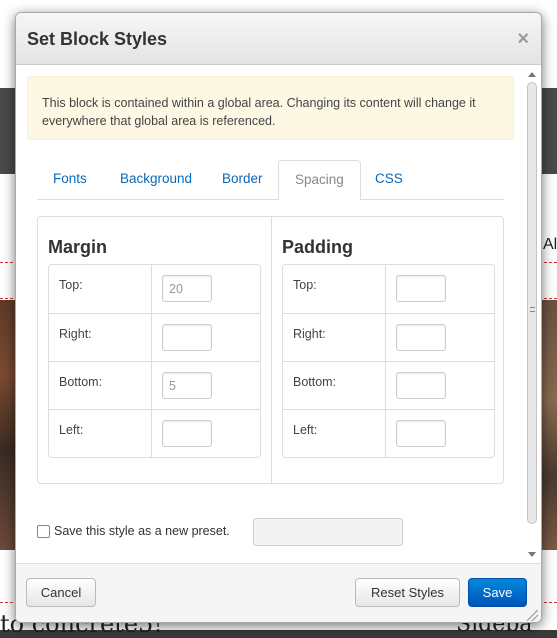 The height and width of the screenshot is (638, 557). I want to click on margin-grid: Top: Right: Bottom: Left:, so click(154, 361).